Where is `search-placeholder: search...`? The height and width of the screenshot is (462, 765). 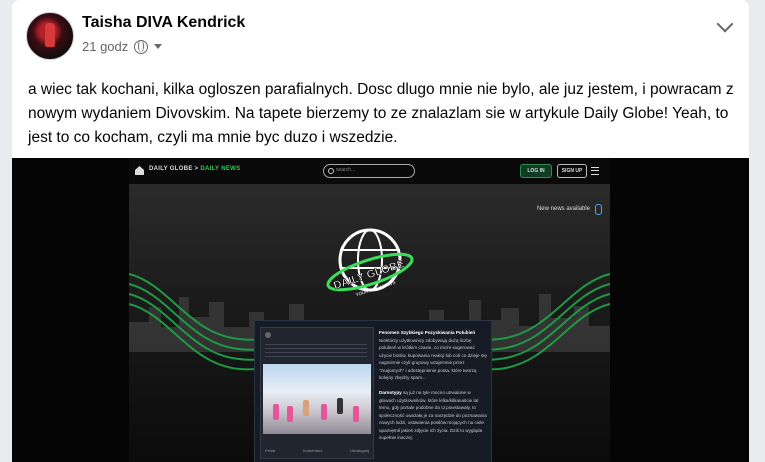 search-placeholder: search... is located at coordinates (346, 170).